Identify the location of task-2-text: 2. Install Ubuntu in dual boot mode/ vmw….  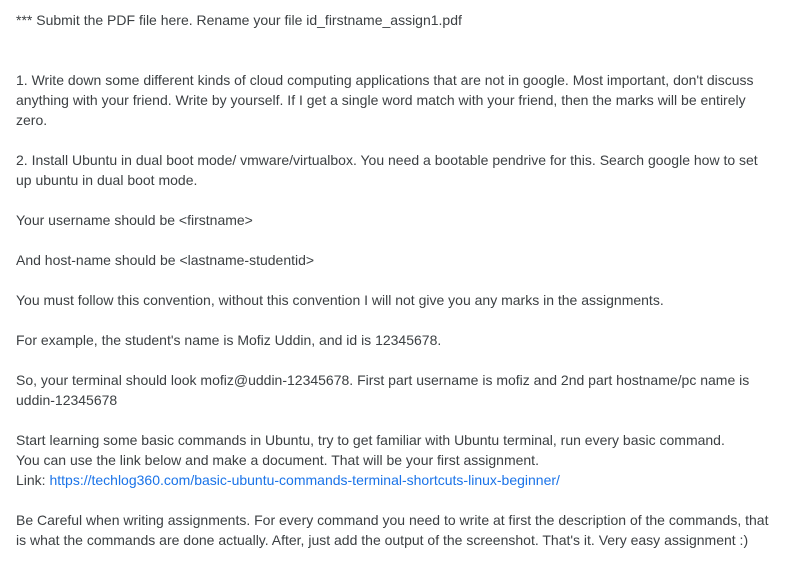
(387, 170).